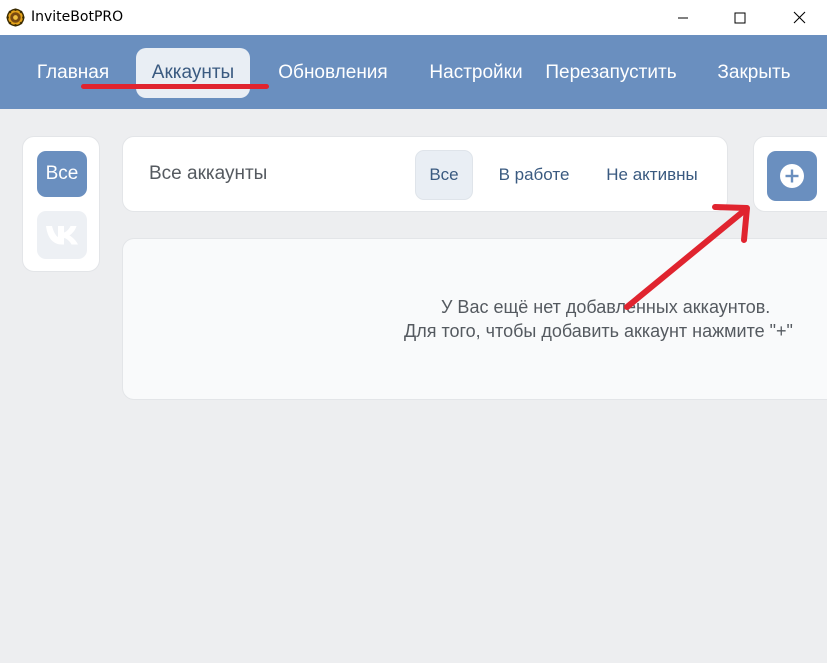 Image resolution: width=827 pixels, height=663 pixels. I want to click on accounts-title: Все аккаунты, so click(208, 173).